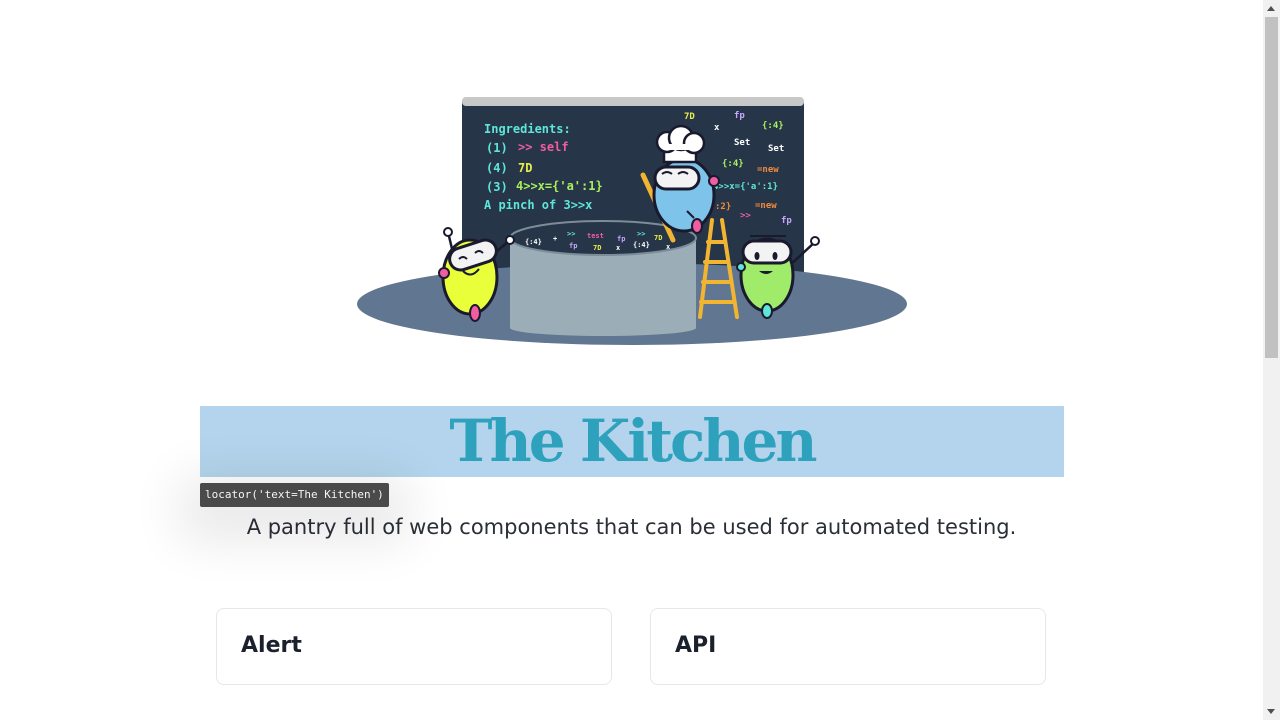 The image size is (1280, 720). Describe the element at coordinates (527, 129) in the screenshot. I see `recipe-heading: Ingredients:` at that location.